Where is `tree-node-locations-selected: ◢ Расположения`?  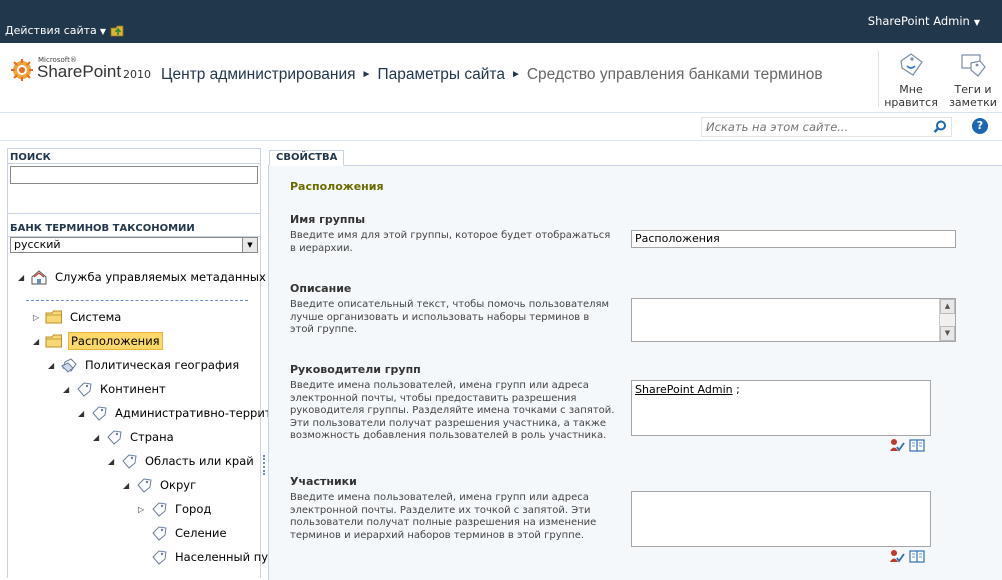 tree-node-locations-selected: ◢ Расположения is located at coordinates (98, 341).